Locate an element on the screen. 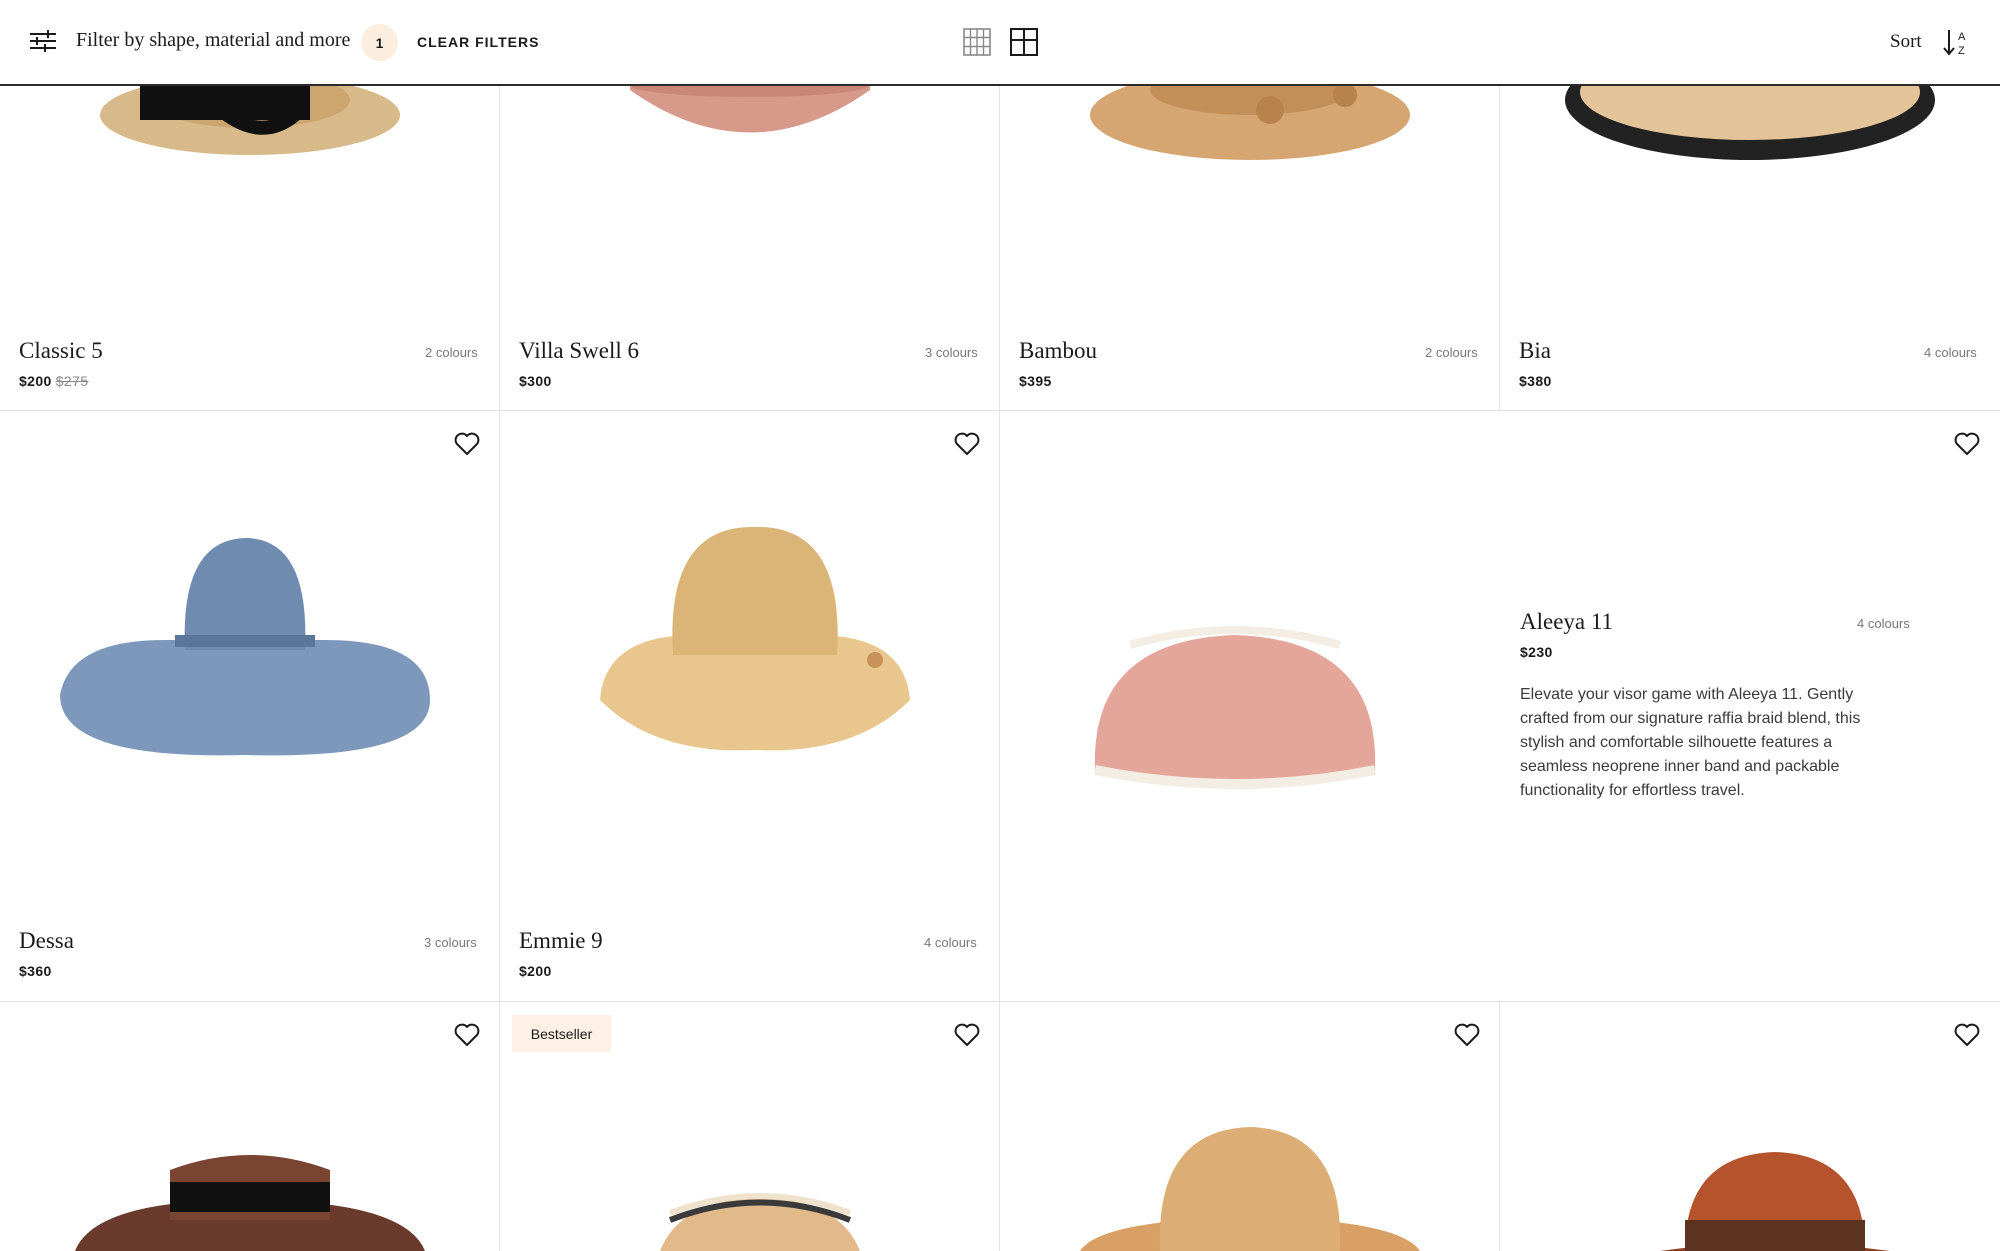 This screenshot has width=2000, height=1251. grid-four-column-icon is located at coordinates (977, 42).